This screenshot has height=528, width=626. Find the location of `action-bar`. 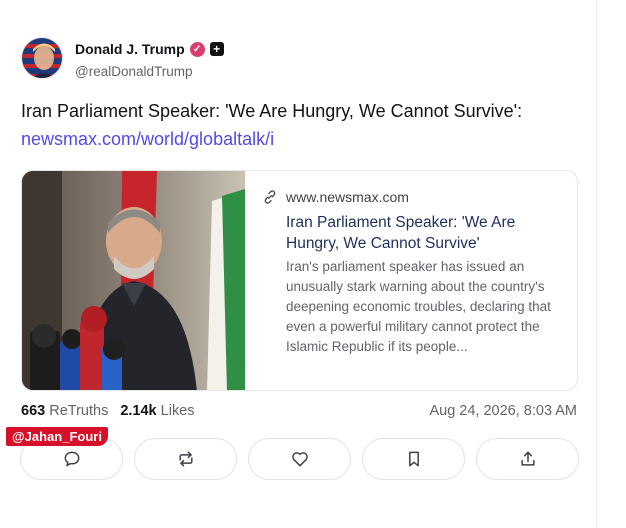

action-bar is located at coordinates (300, 460).